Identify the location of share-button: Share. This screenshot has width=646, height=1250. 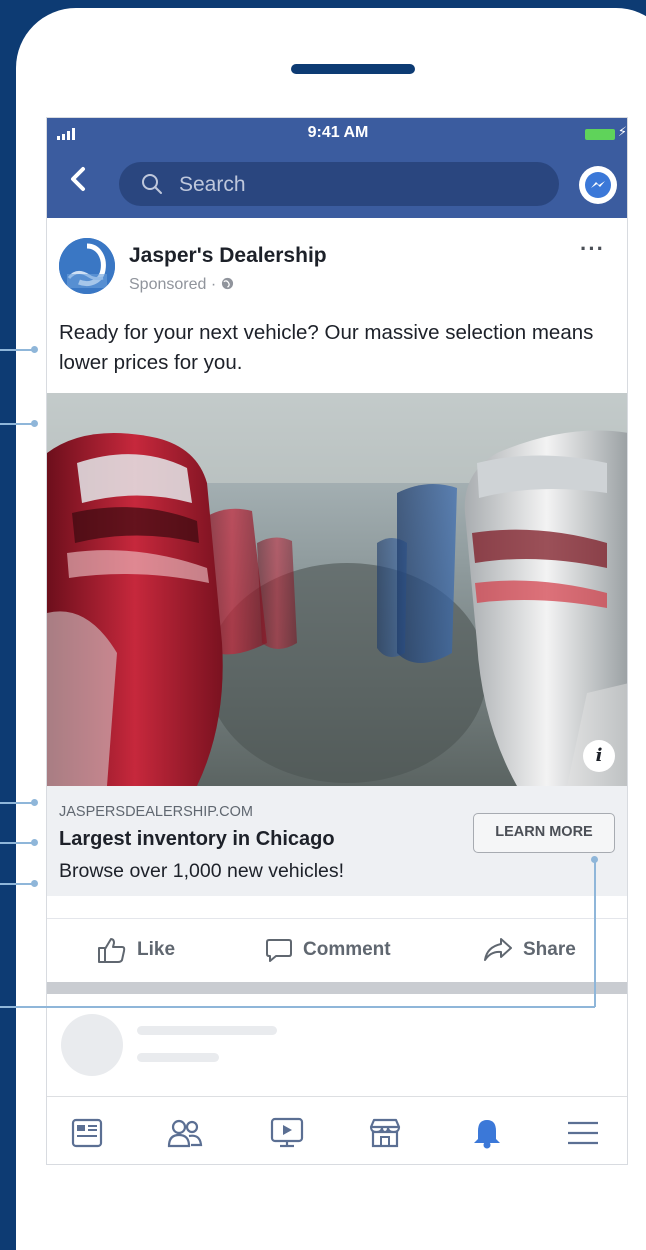
(529, 950).